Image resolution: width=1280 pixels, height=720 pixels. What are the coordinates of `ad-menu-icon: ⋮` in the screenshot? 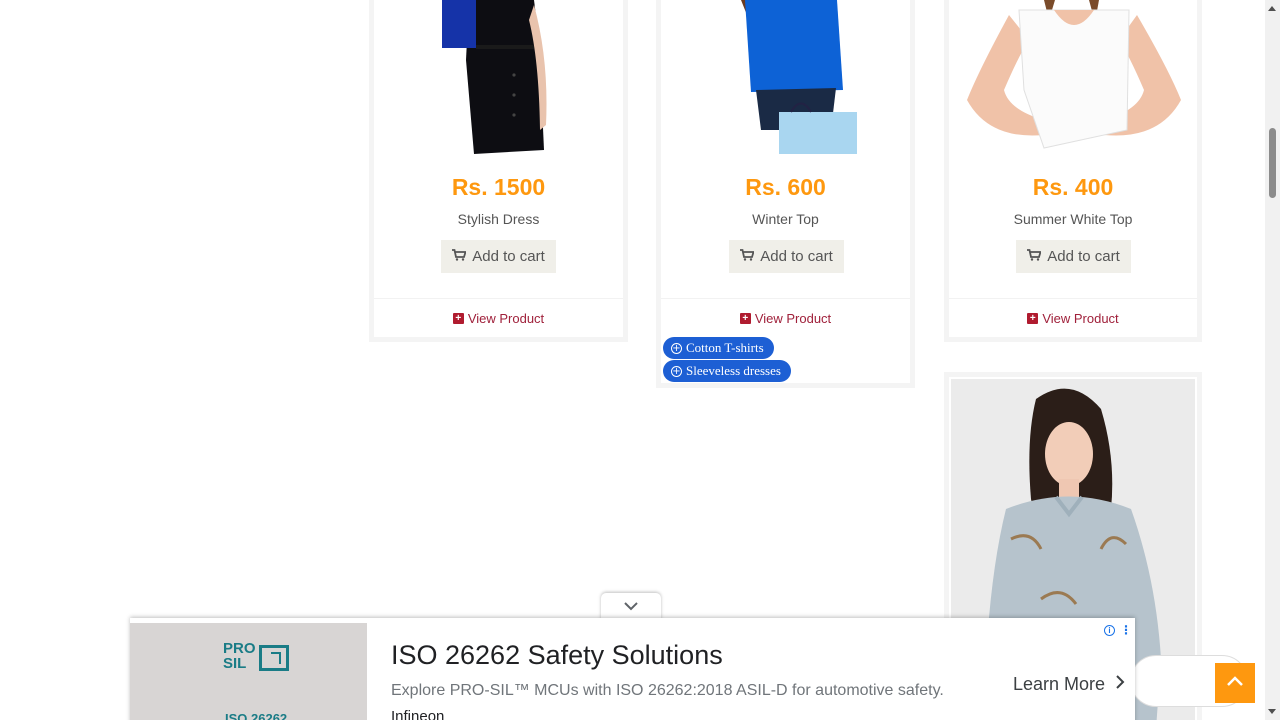 It's located at (1126, 630).